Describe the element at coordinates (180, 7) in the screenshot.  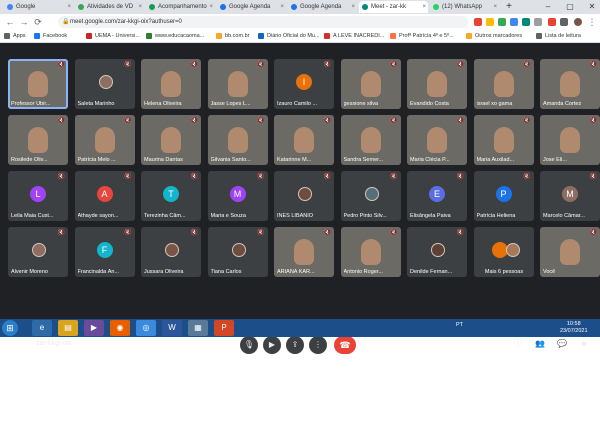
I see `browser-tab: Acompanhamento ×` at that location.